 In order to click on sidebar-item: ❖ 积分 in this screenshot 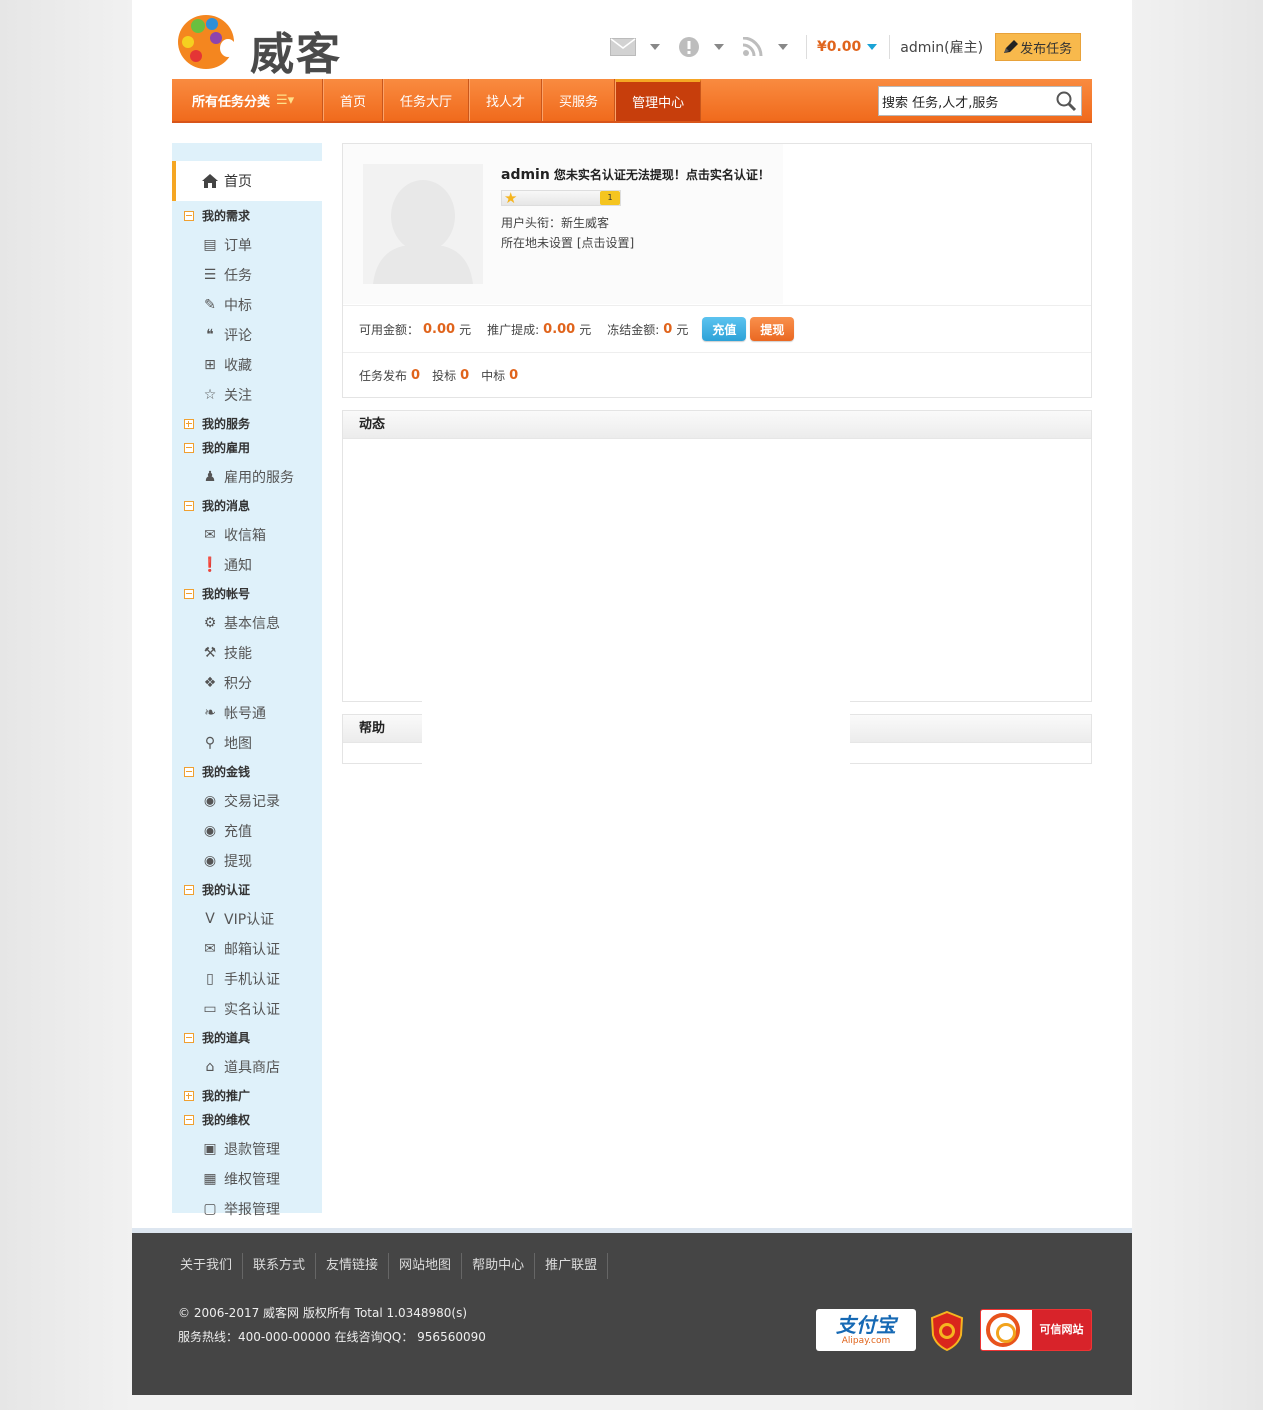, I will do `click(227, 683)`.